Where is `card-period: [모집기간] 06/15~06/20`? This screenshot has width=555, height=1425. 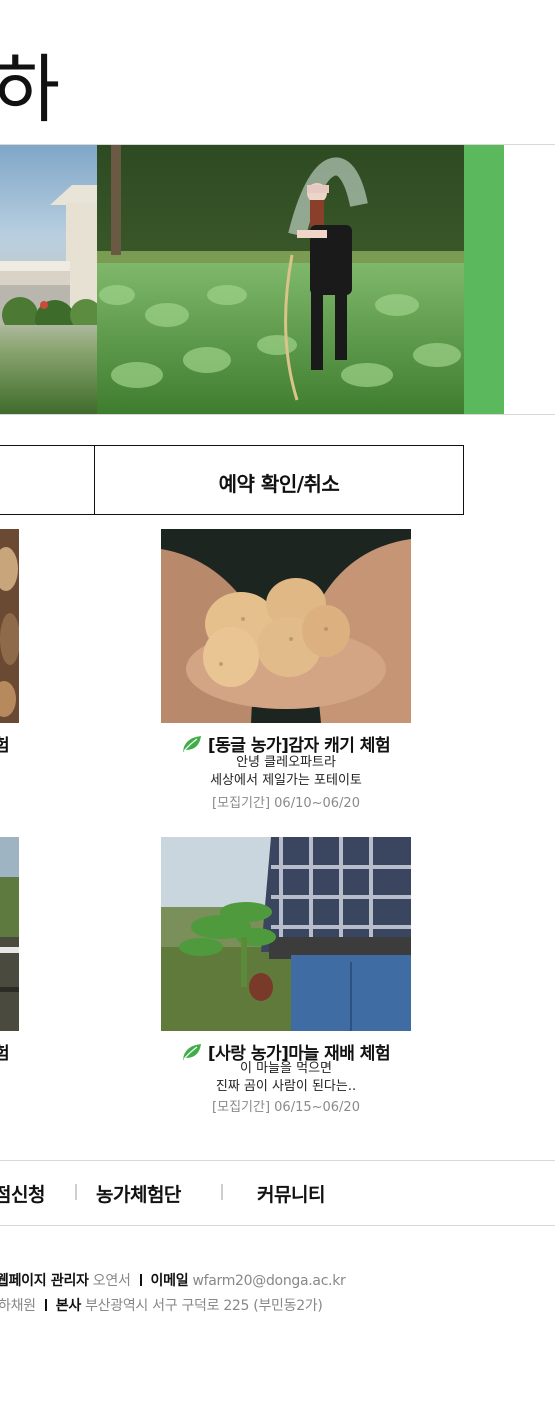
card-period: [모집기간] 06/15~06/20 is located at coordinates (286, 1107).